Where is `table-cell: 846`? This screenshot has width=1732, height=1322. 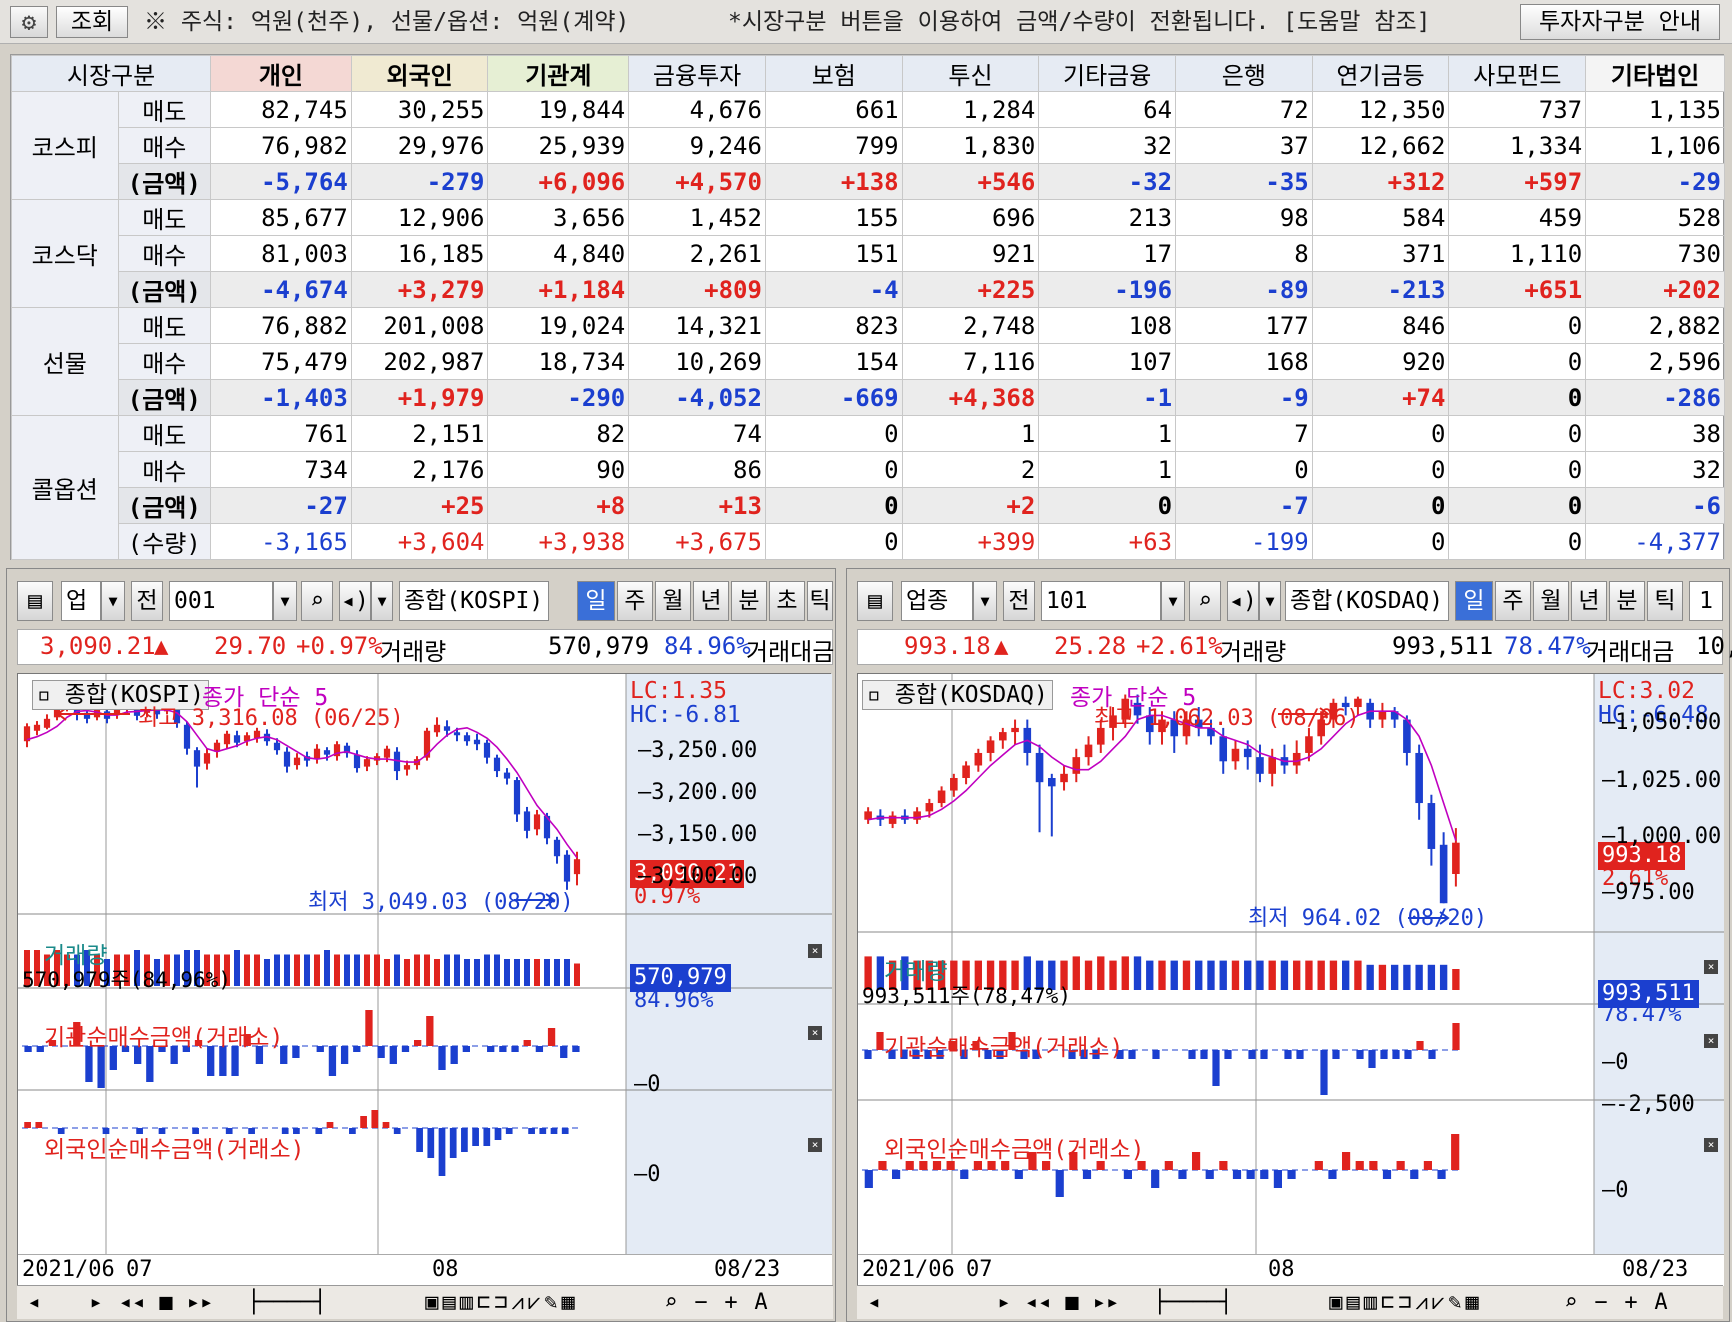 table-cell: 846 is located at coordinates (1380, 325).